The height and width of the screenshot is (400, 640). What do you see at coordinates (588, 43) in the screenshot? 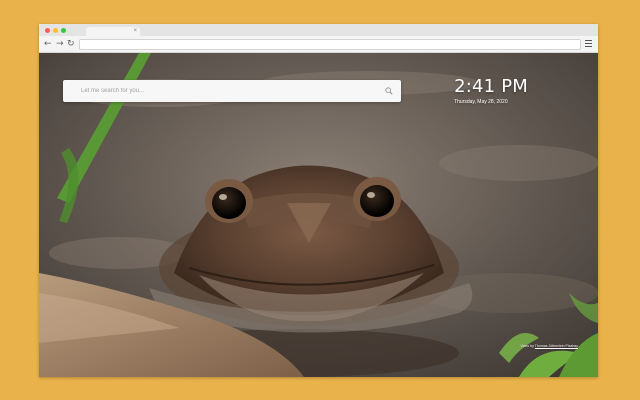
I see `hamburger-menu-icon` at bounding box center [588, 43].